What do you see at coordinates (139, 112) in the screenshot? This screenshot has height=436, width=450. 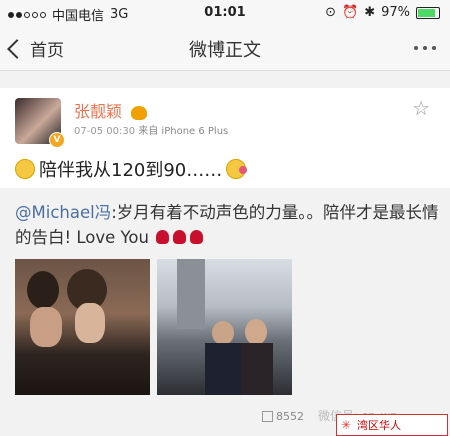 I see `member-crown-icon` at bounding box center [139, 112].